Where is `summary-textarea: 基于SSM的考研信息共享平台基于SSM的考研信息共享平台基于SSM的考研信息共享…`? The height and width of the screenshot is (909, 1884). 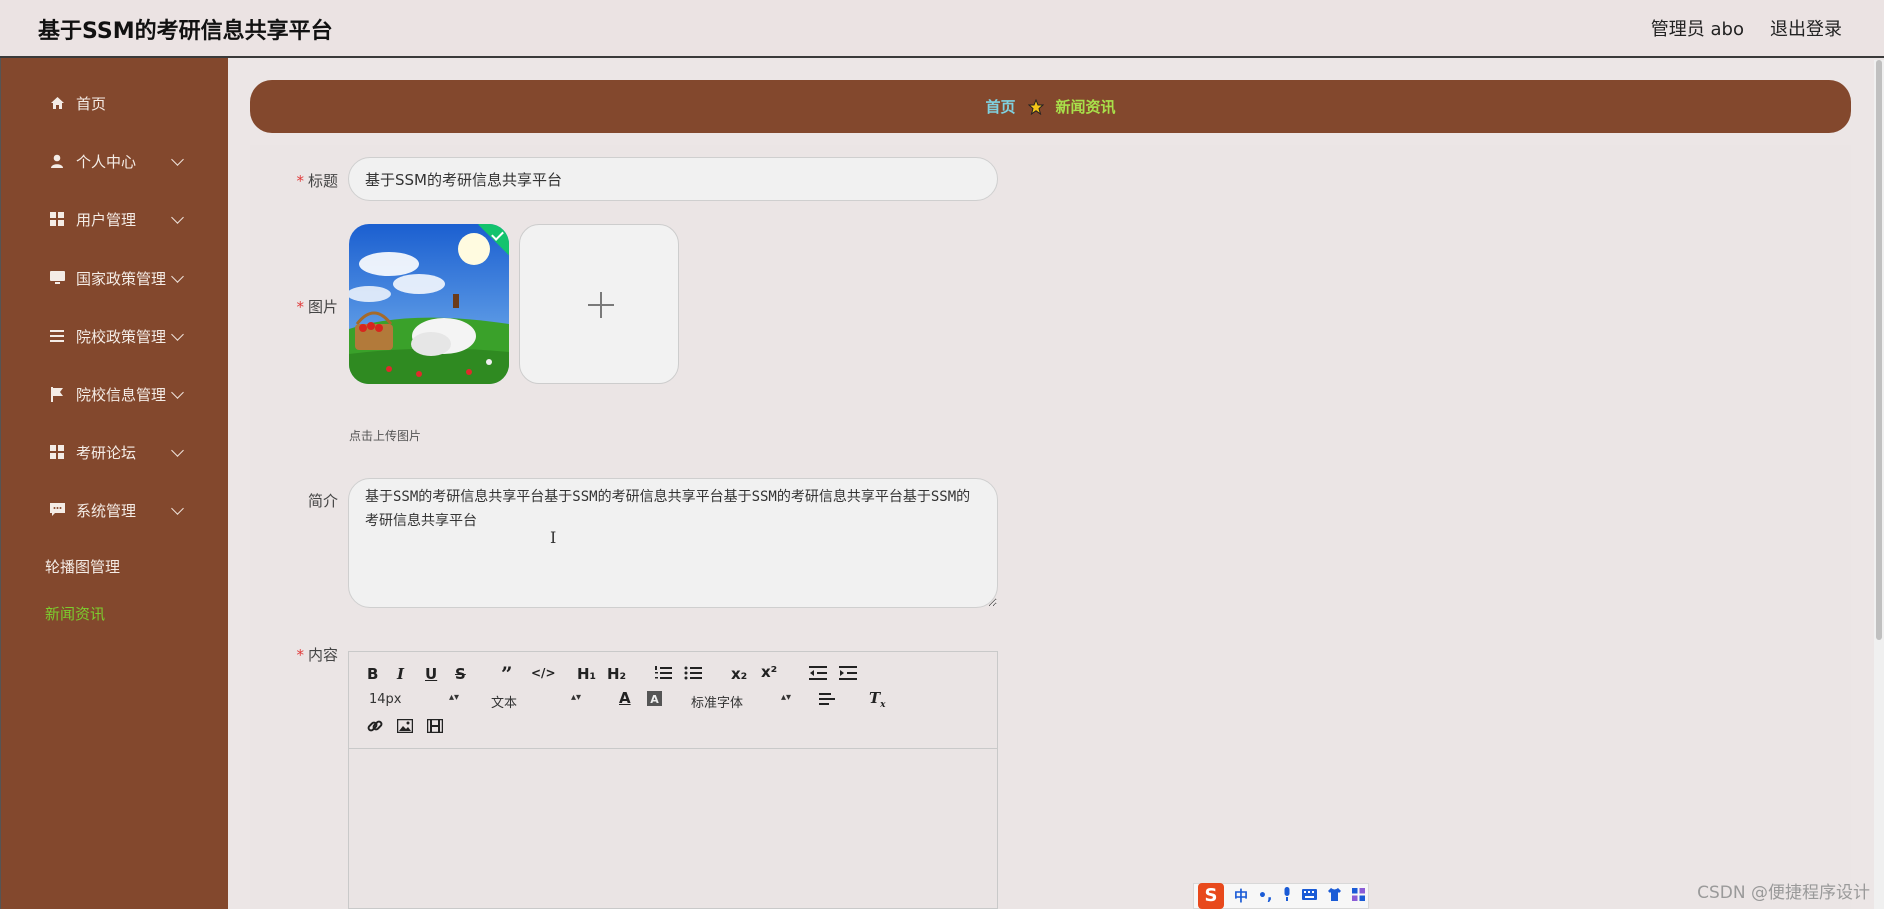 summary-textarea: 基于SSM的考研信息共享平台基于SSM的考研信息共享平台基于SSM的考研信息共享… is located at coordinates (673, 543).